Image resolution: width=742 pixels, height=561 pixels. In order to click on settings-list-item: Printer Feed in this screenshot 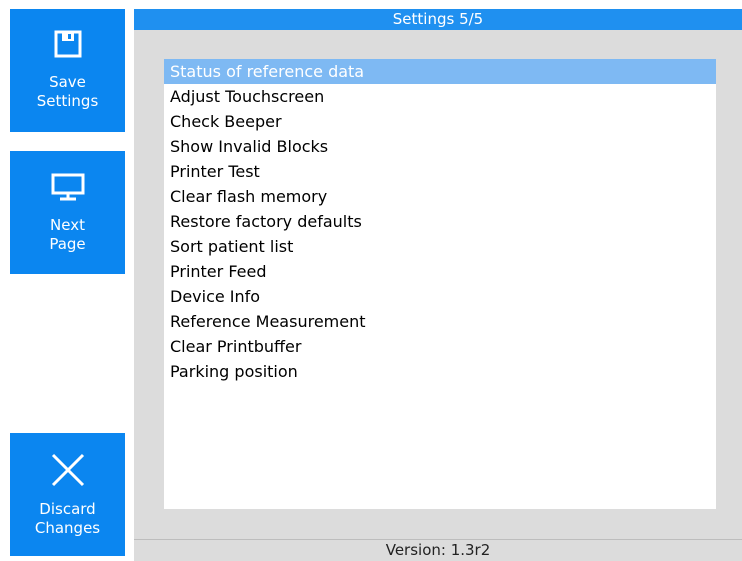, I will do `click(440, 271)`.